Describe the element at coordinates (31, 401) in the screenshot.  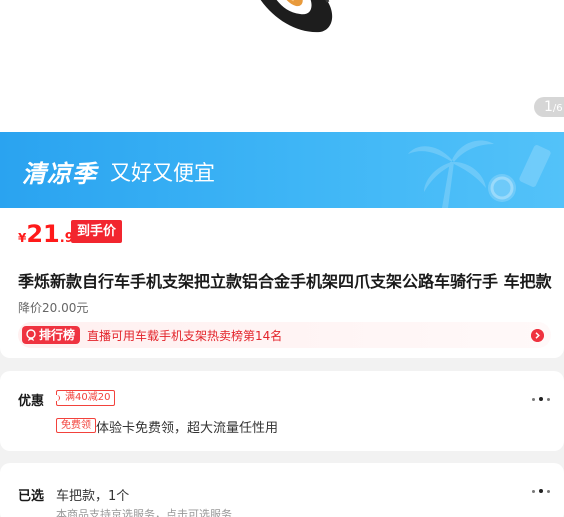
I see `promotions-label: 优惠` at that location.